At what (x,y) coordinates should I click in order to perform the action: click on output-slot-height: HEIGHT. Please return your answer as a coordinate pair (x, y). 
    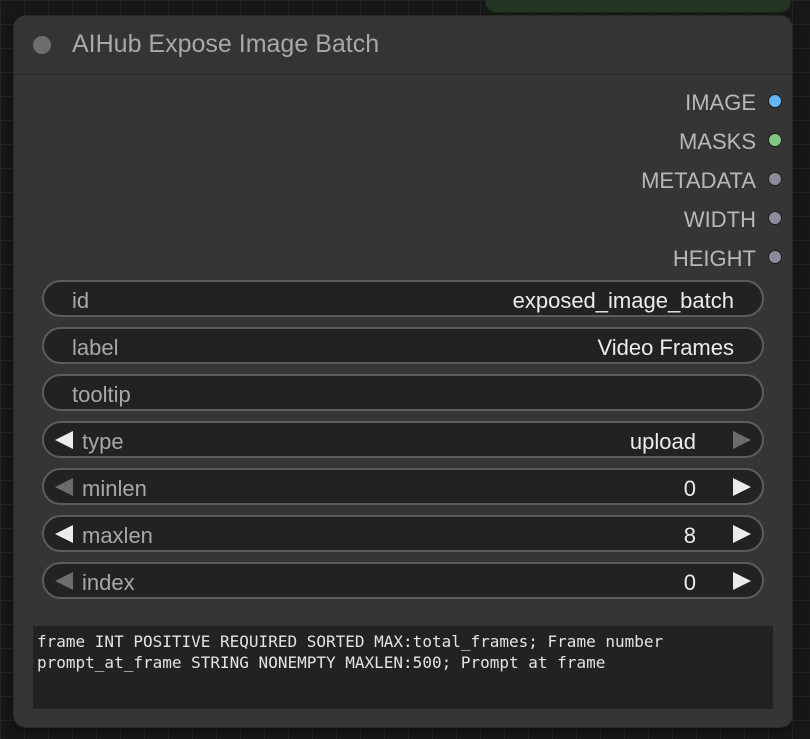
    Looking at the image, I should click on (632, 261).